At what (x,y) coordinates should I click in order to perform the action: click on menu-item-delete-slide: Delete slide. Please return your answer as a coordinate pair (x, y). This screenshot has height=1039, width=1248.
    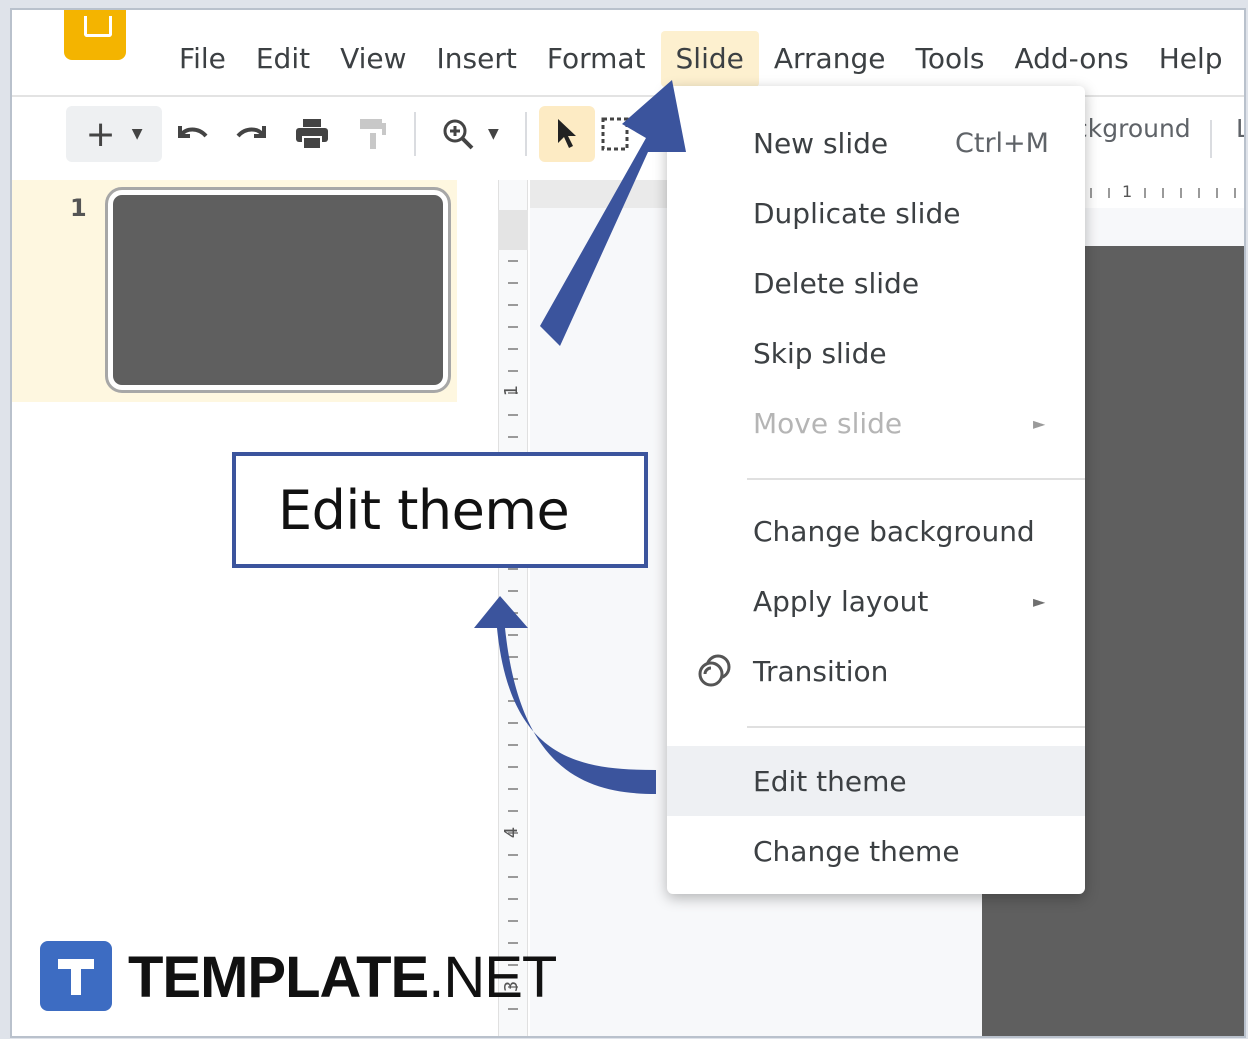
    Looking at the image, I should click on (876, 283).